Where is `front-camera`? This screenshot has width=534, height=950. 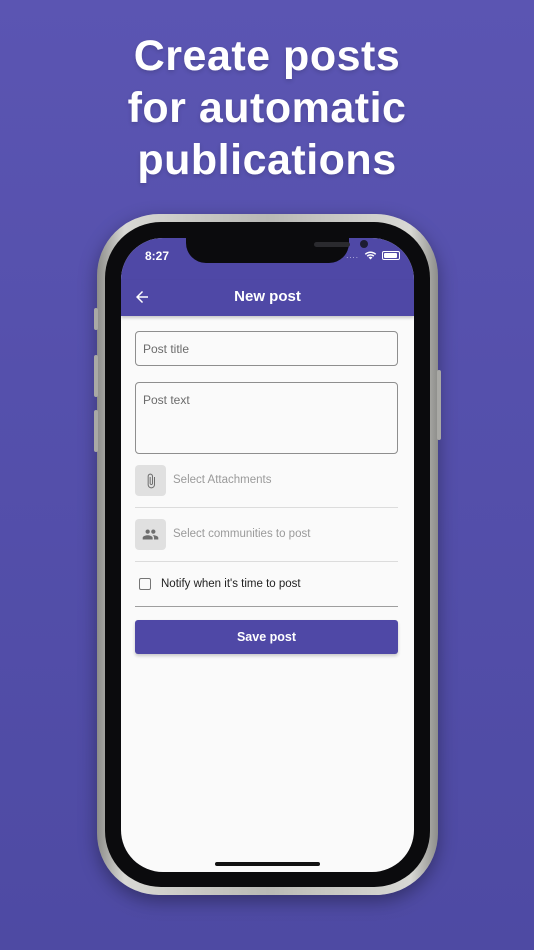
front-camera is located at coordinates (364, 244).